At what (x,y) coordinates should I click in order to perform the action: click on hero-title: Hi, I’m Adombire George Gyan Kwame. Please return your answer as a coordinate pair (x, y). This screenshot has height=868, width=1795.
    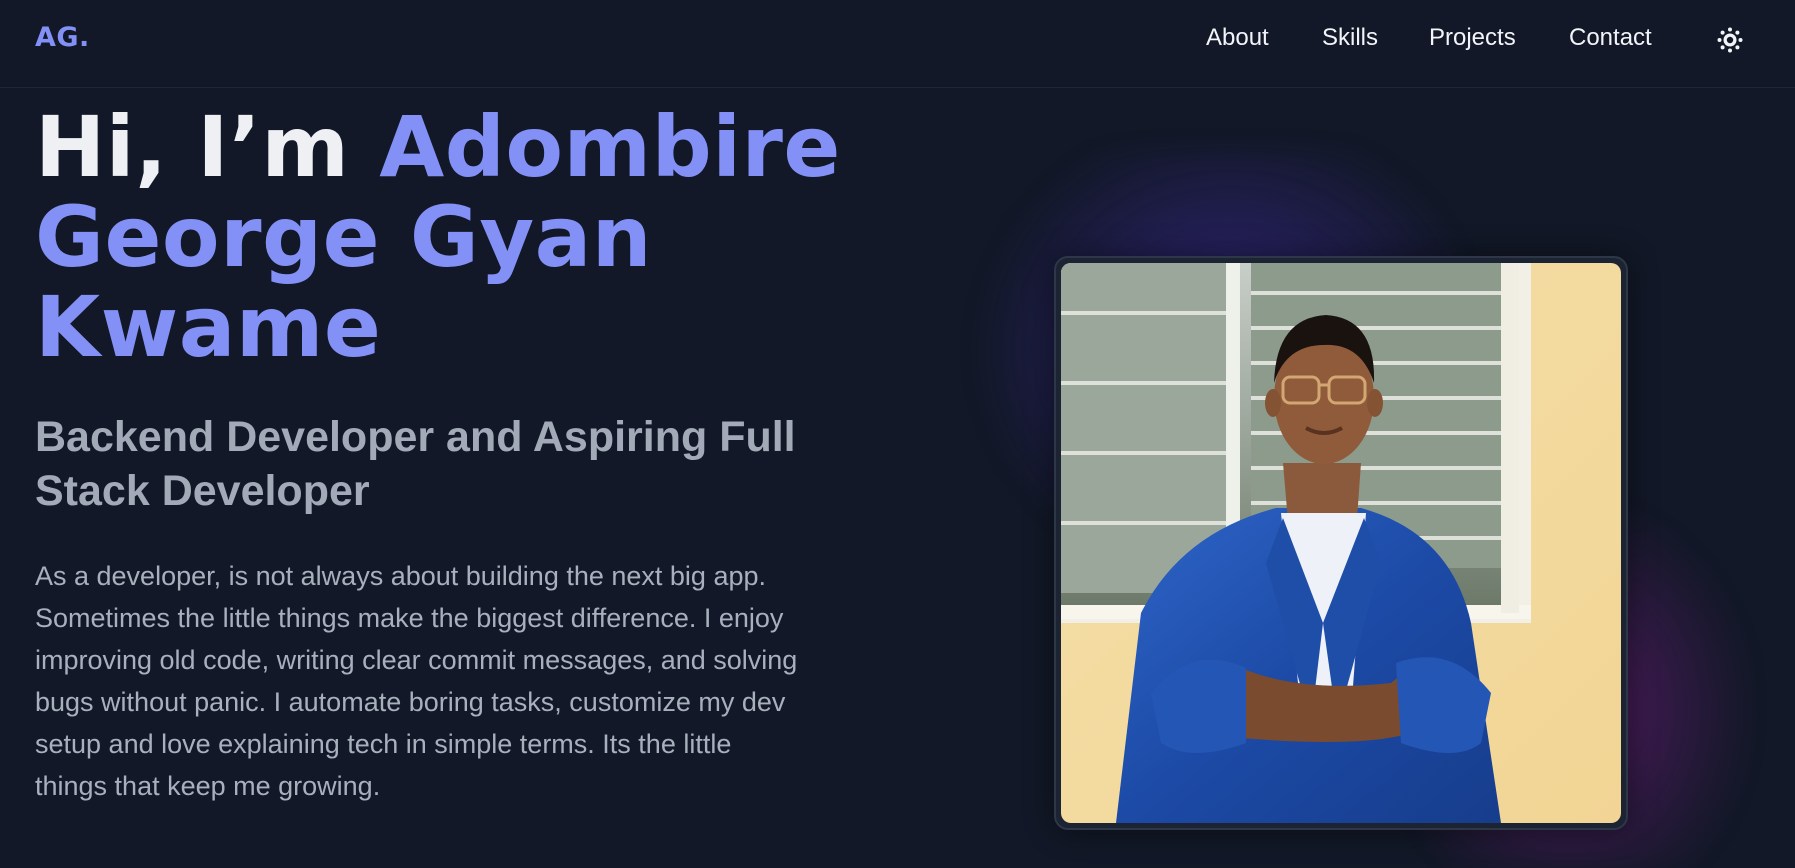
    Looking at the image, I should click on (445, 237).